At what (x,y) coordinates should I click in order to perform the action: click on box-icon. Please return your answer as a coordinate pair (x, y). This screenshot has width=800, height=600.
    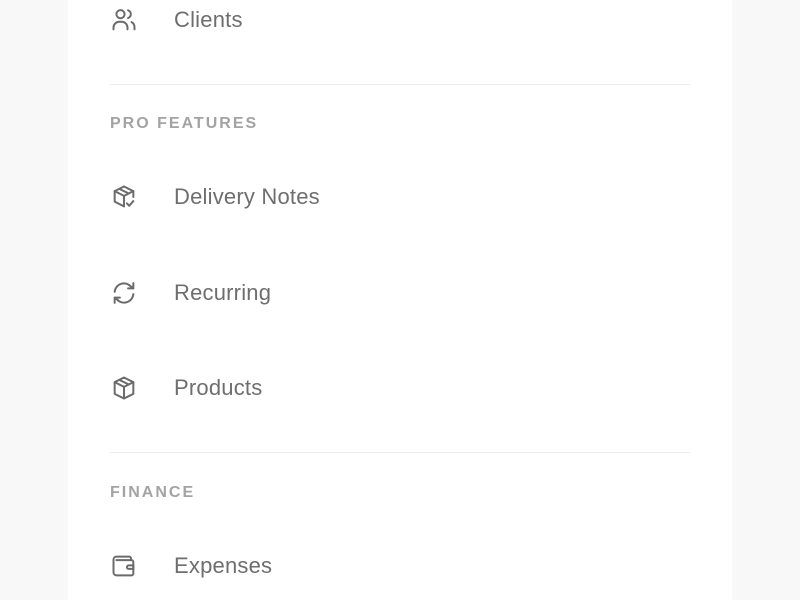
    Looking at the image, I should click on (124, 388).